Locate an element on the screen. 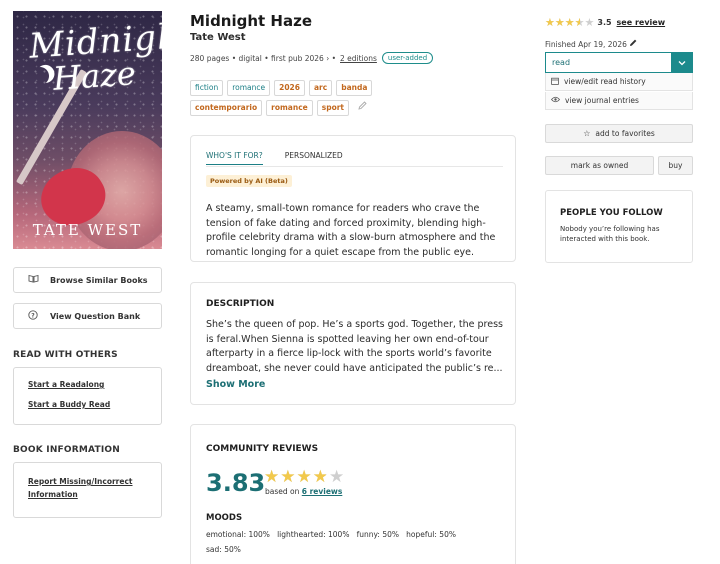 The height and width of the screenshot is (564, 720). tag-romance: romance is located at coordinates (249, 88).